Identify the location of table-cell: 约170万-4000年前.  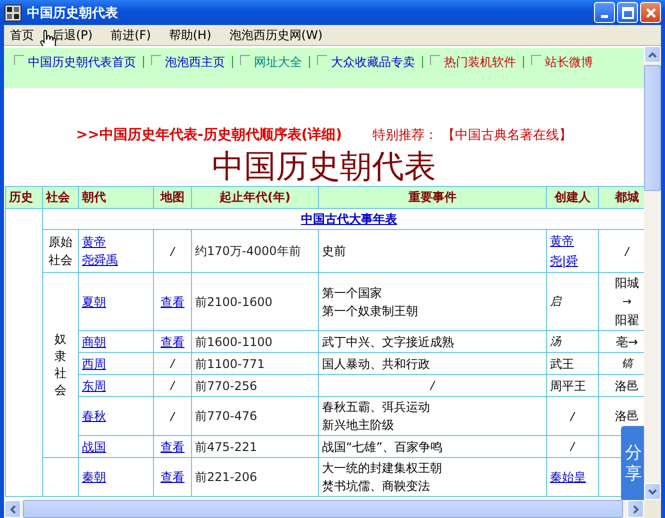
(248, 251).